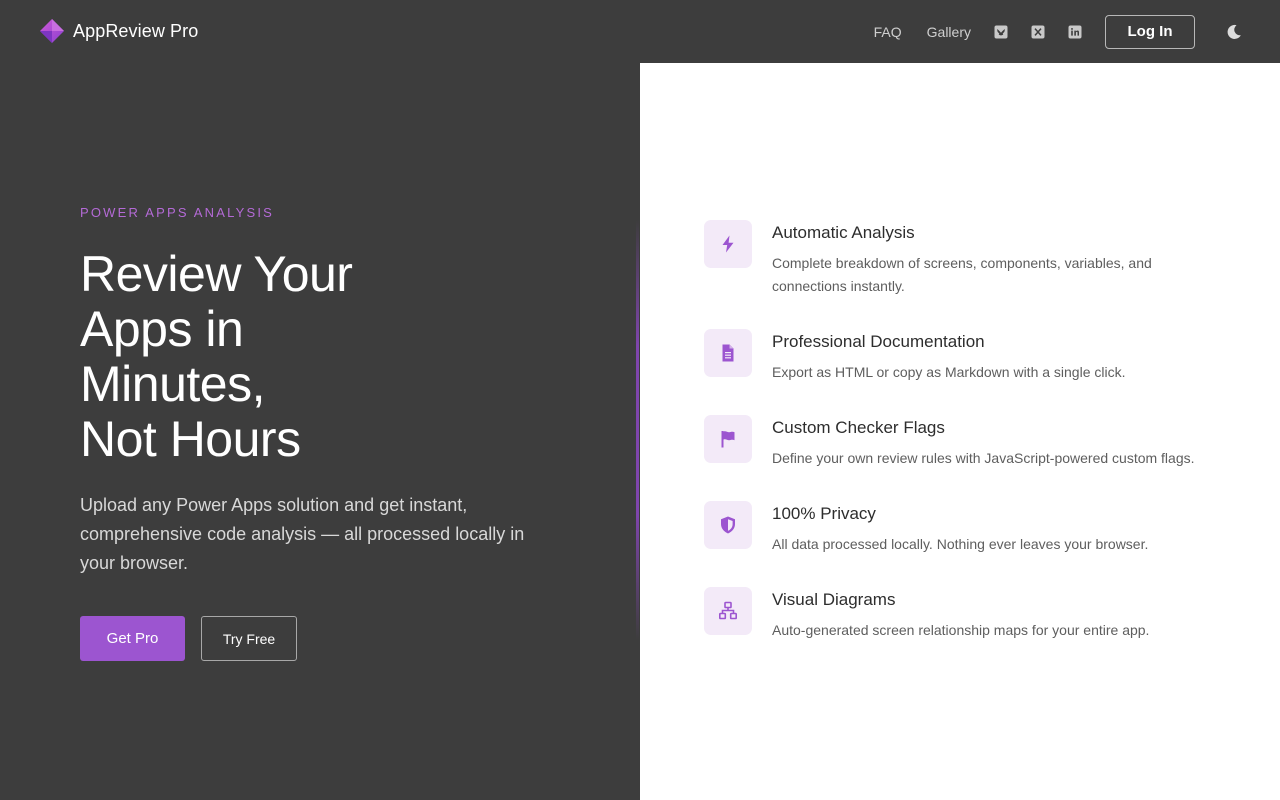 The height and width of the screenshot is (800, 1280). Describe the element at coordinates (172, 384) in the screenshot. I see `headline-line: Minutes,` at that location.